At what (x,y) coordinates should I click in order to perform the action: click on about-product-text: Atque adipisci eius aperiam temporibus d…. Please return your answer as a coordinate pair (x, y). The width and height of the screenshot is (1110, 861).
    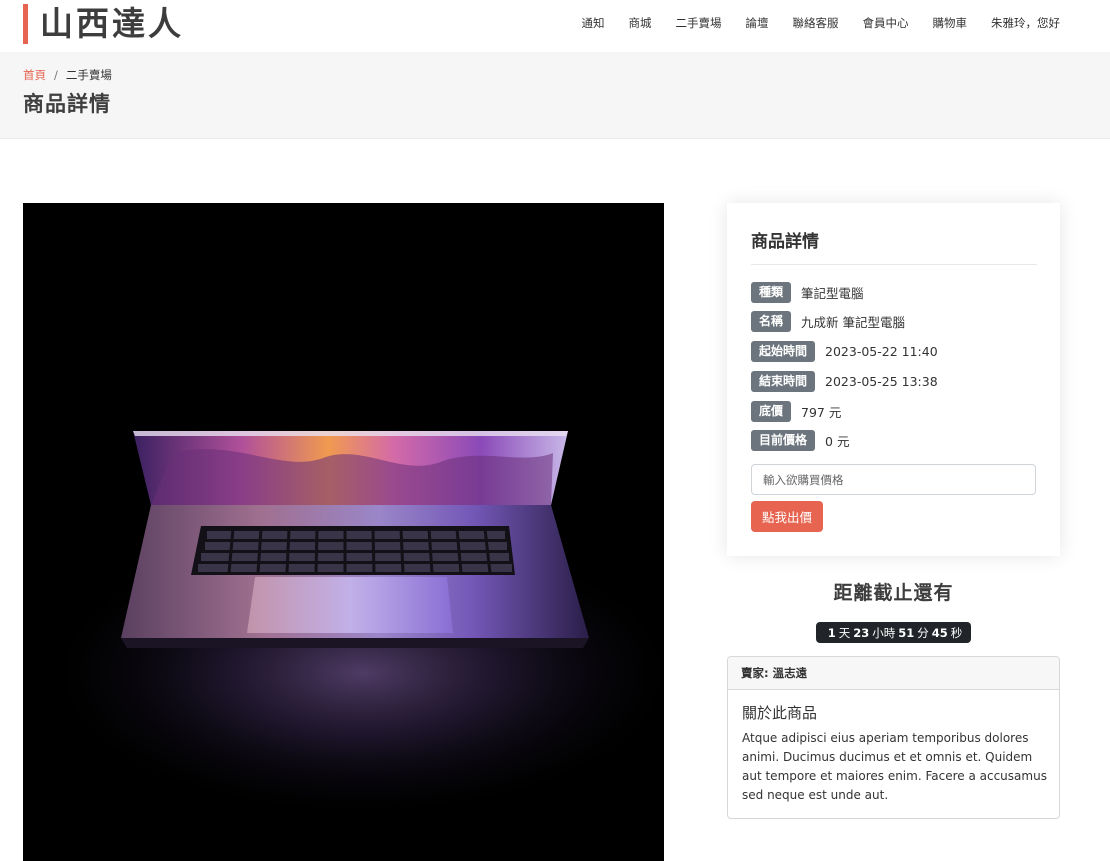
    Looking at the image, I should click on (894, 766).